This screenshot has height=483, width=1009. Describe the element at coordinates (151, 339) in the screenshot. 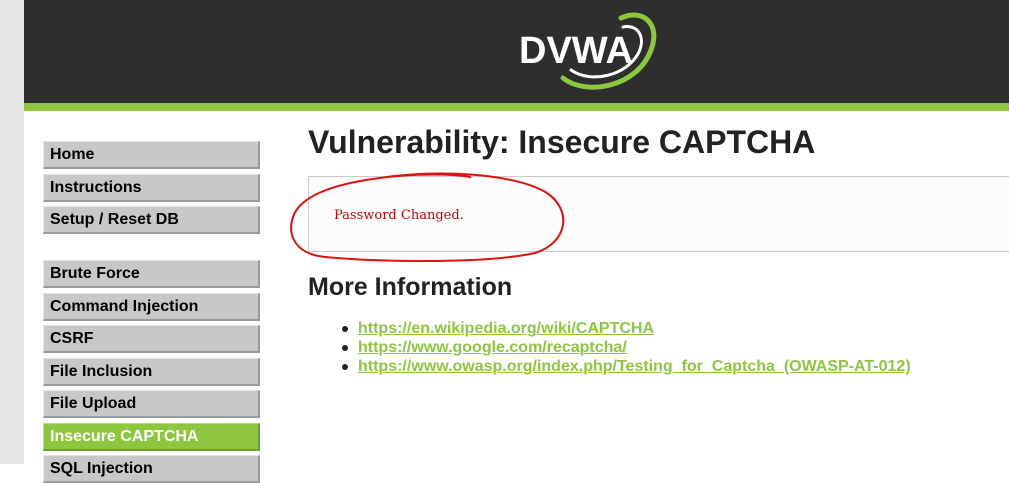

I see `menu-item-csrf: CSRF` at that location.